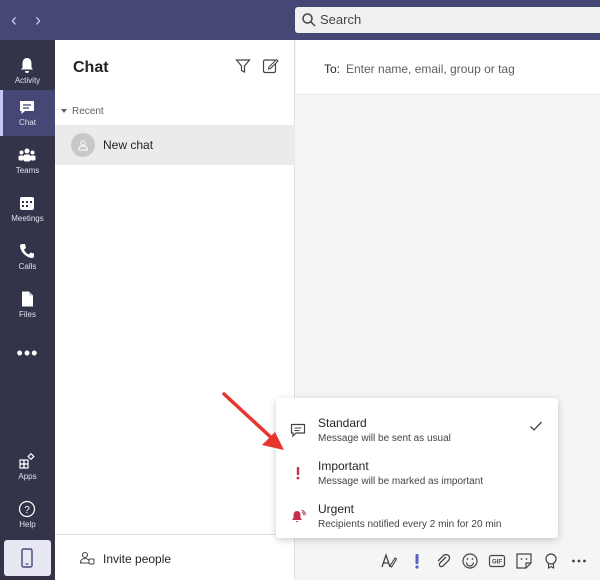 This screenshot has height=580, width=600. Describe the element at coordinates (137, 559) in the screenshot. I see `invite-people-link: Invite people` at that location.